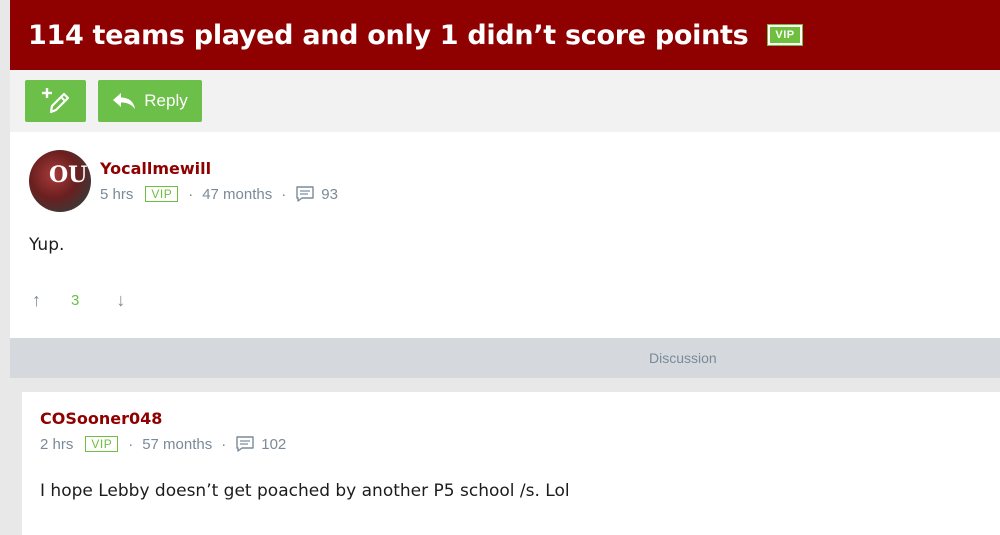  I want to click on reply-label: Reply, so click(166, 100).